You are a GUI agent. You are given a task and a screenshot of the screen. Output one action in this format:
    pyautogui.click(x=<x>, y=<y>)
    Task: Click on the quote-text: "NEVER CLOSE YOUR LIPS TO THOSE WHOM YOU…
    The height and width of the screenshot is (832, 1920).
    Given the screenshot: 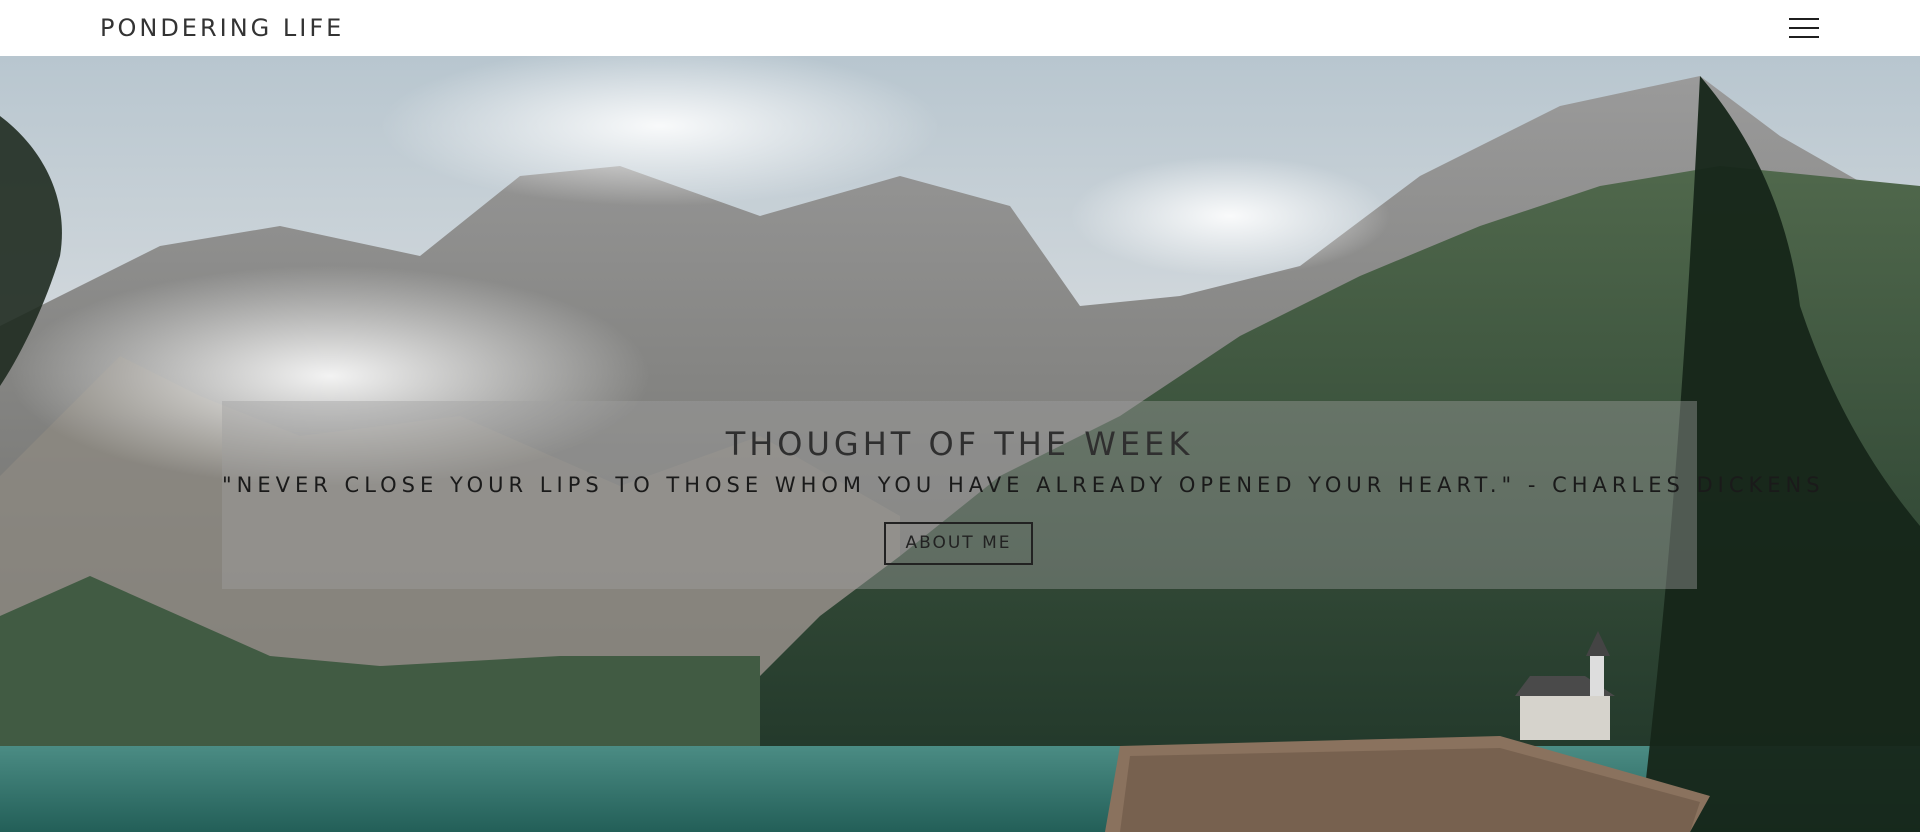 What is the action you would take?
    pyautogui.click(x=1023, y=485)
    